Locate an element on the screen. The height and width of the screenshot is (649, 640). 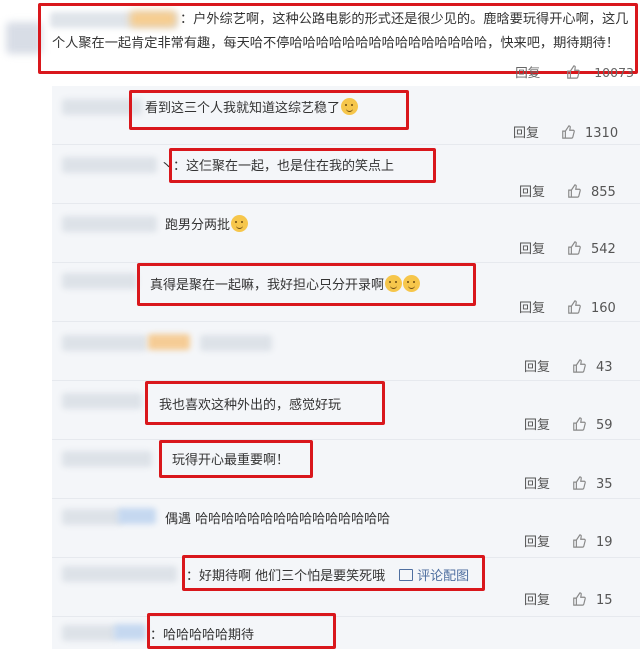
list-item: 我也喜欢这种外出的，感觉好玩 回复 59 is located at coordinates (346, 410).